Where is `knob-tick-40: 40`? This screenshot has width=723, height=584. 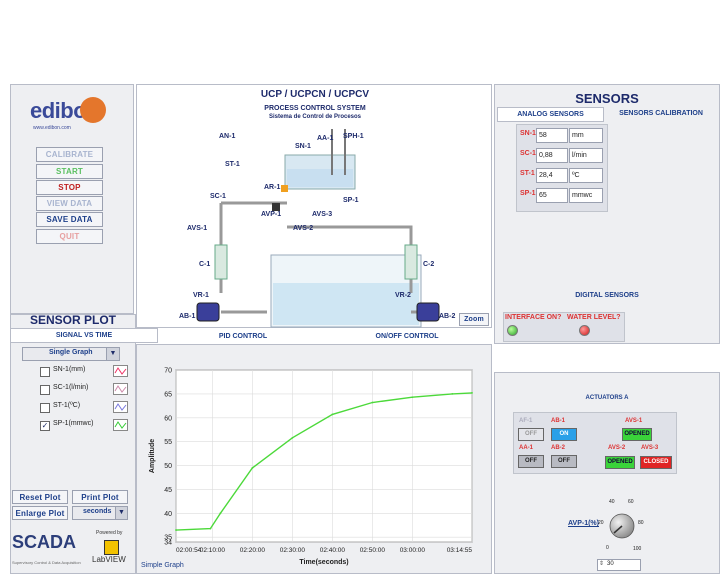 knob-tick-40: 40 is located at coordinates (612, 502).